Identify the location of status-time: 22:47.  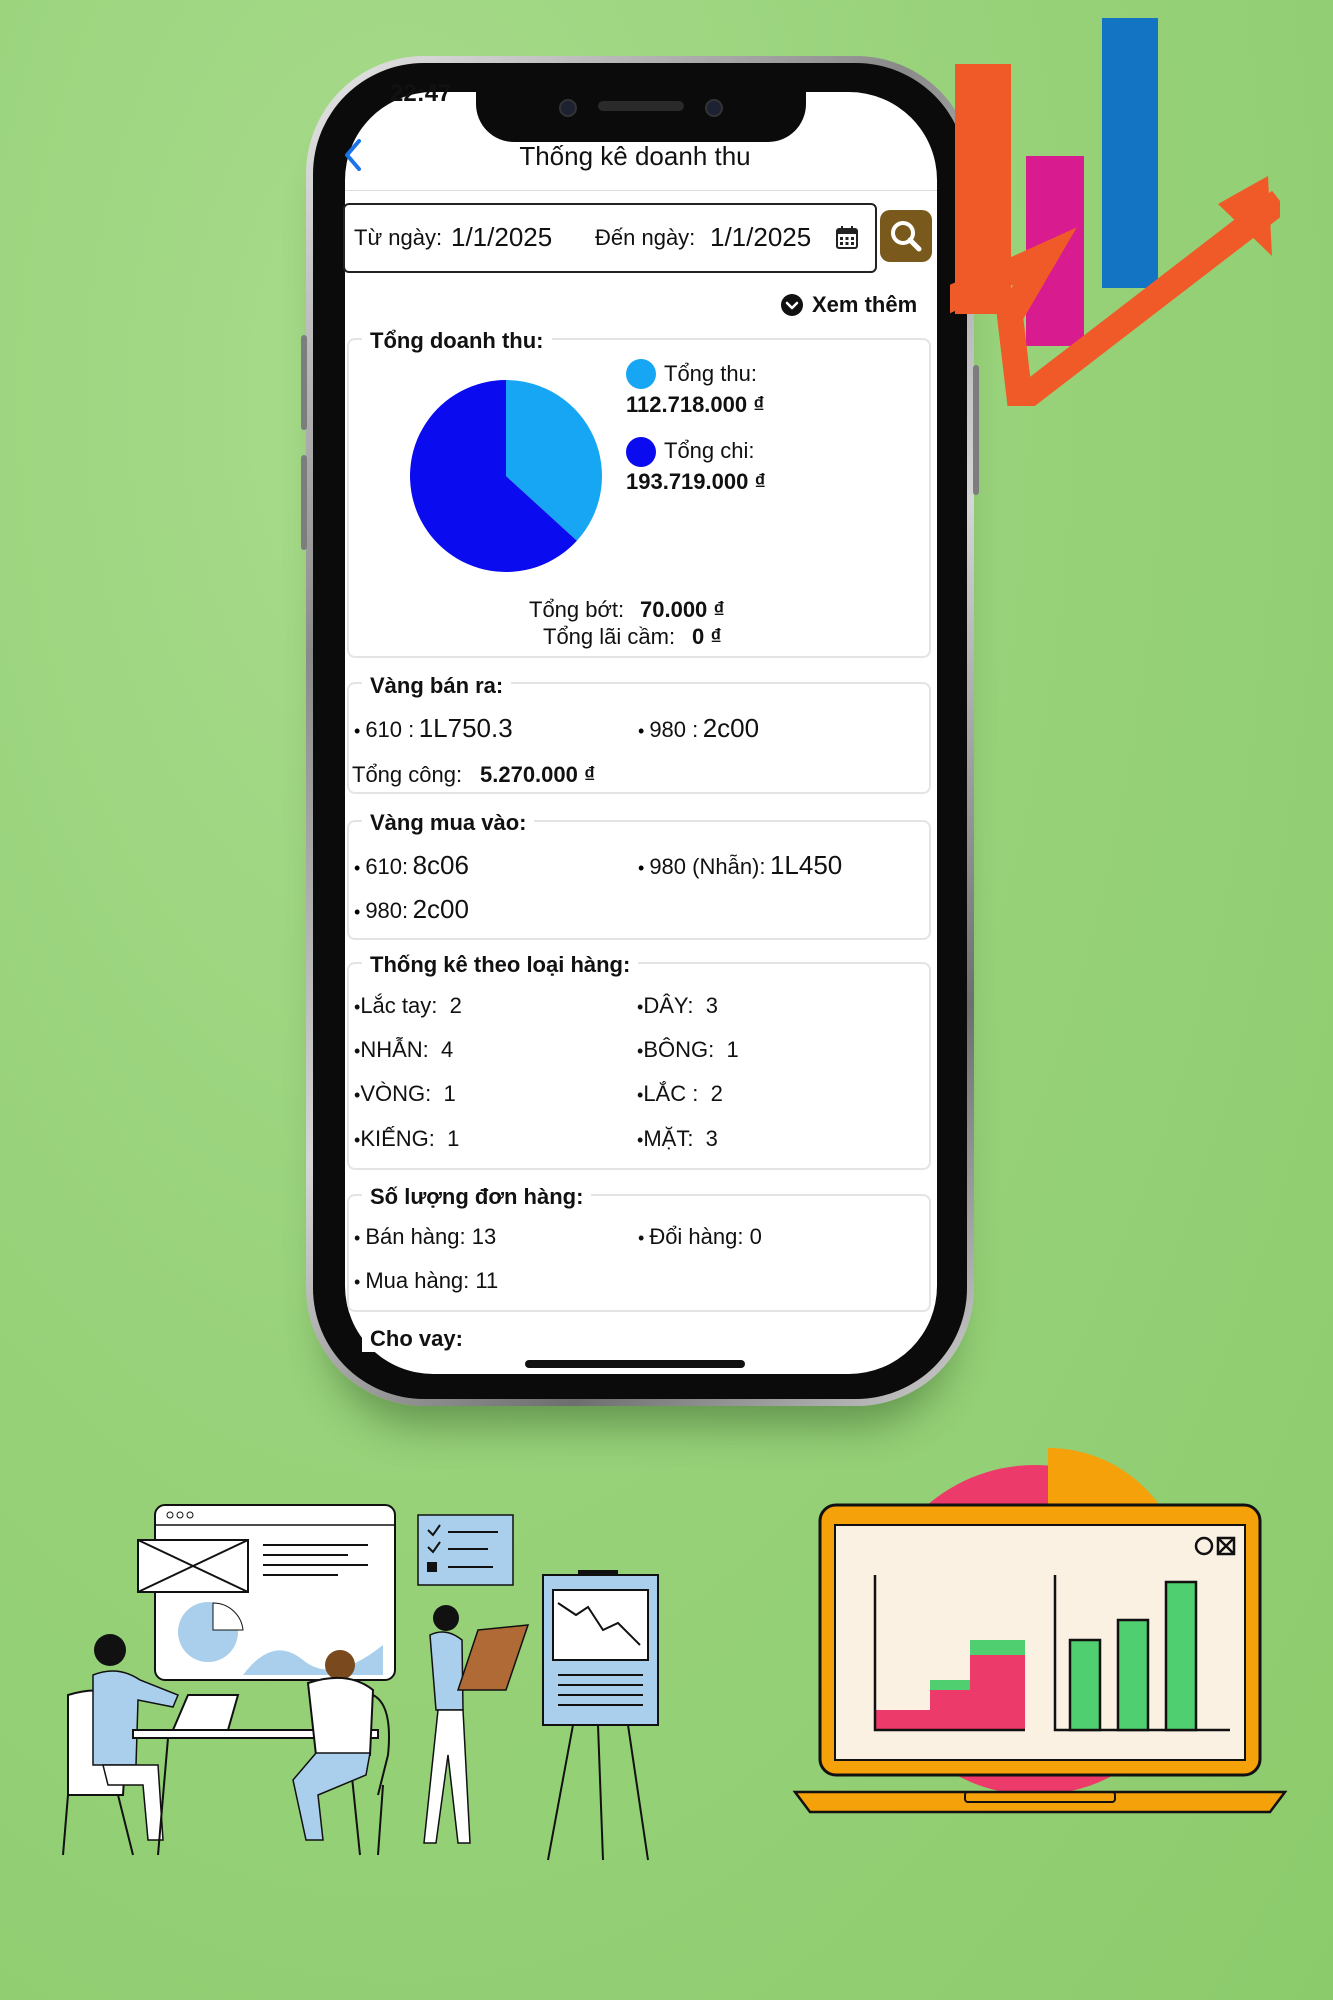
(421, 93).